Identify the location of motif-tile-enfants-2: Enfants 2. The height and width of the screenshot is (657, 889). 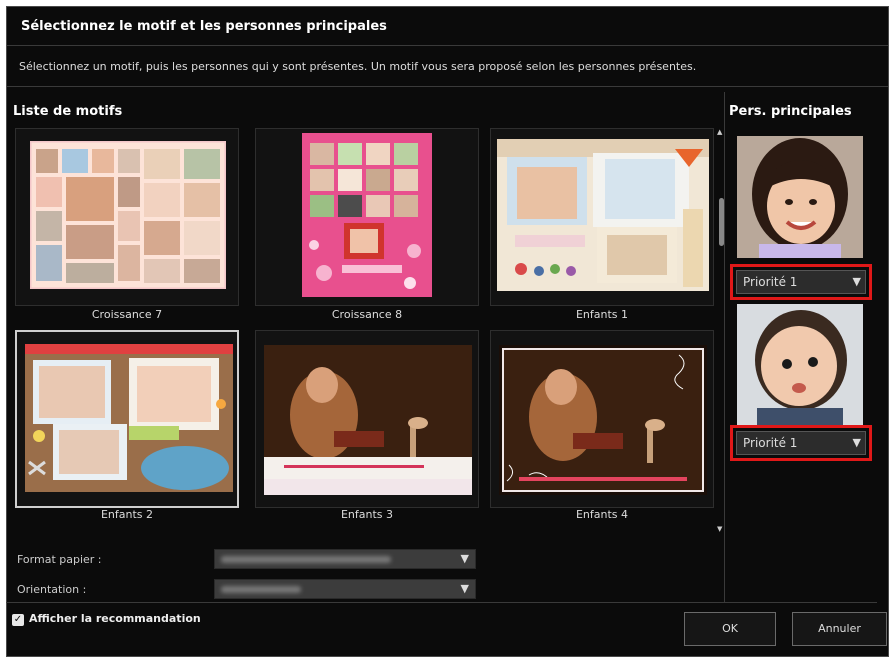
(127, 425).